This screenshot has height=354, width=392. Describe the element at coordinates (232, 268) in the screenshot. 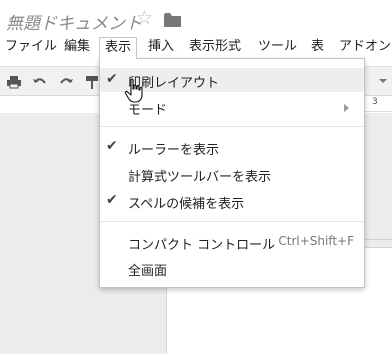

I see `menu-item-full-screen: 全画面` at that location.